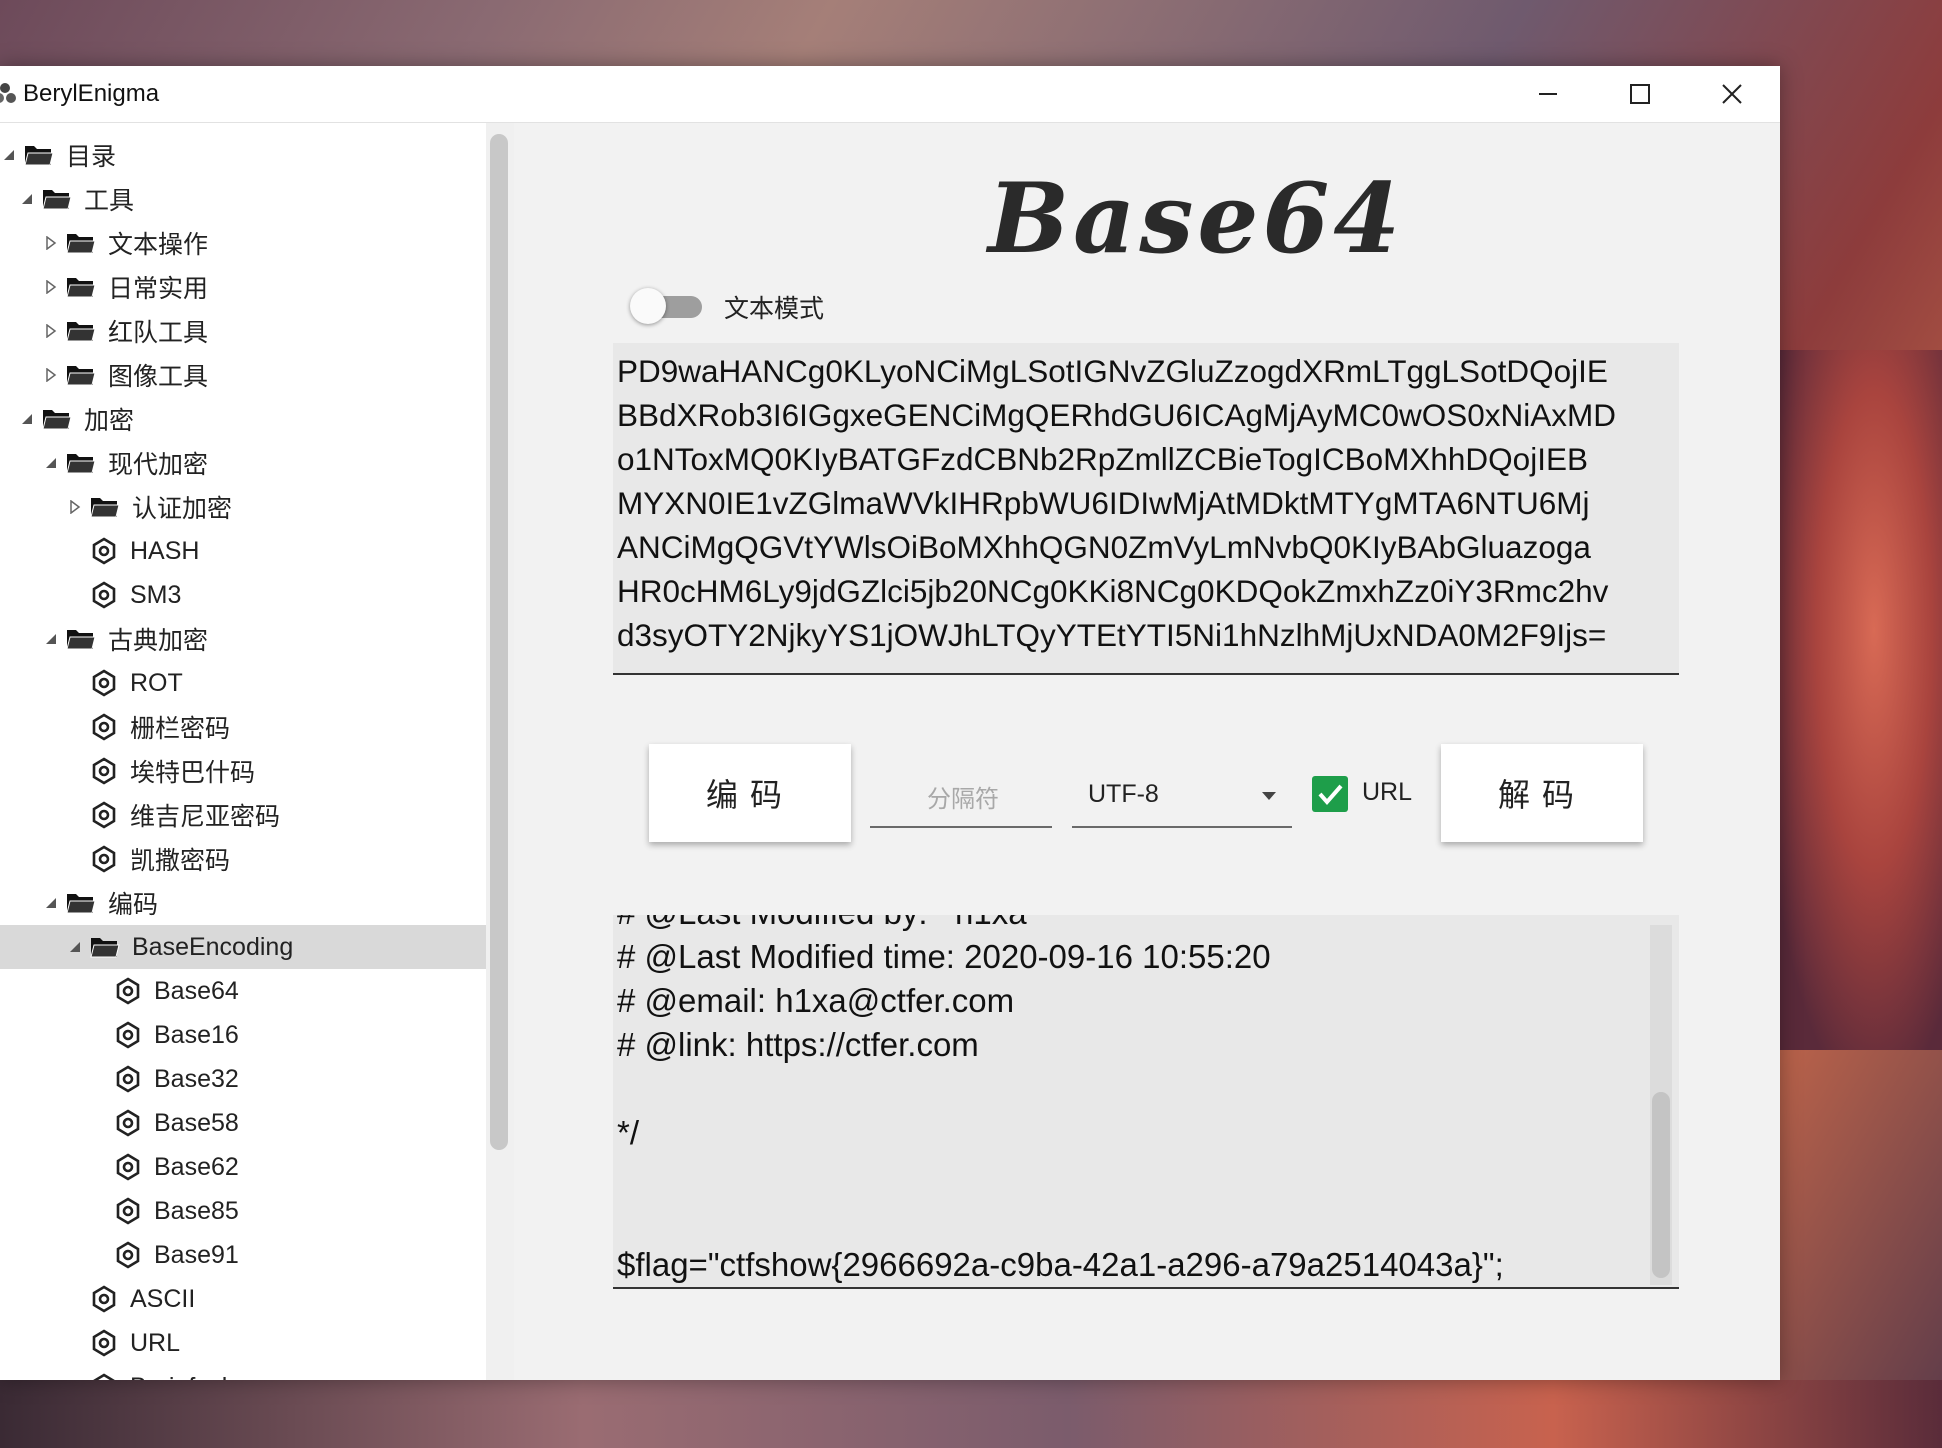 This screenshot has height=1448, width=1942. Describe the element at coordinates (890, 94) in the screenshot. I see `title-bar: BerylEnigma` at that location.